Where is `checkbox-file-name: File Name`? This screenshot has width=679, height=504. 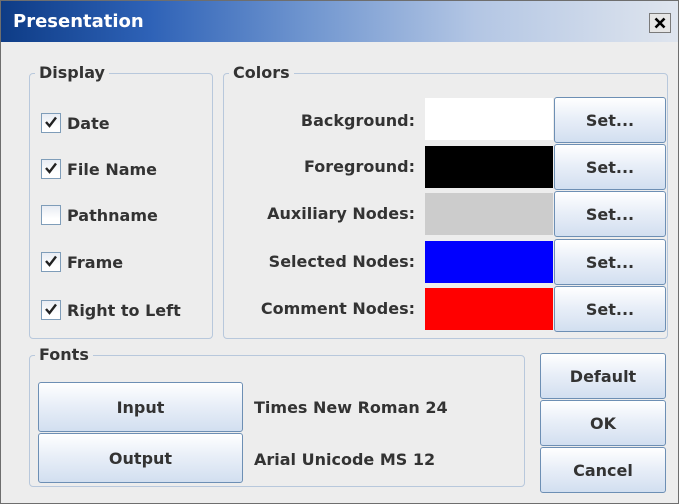 checkbox-file-name: File Name is located at coordinates (99, 169).